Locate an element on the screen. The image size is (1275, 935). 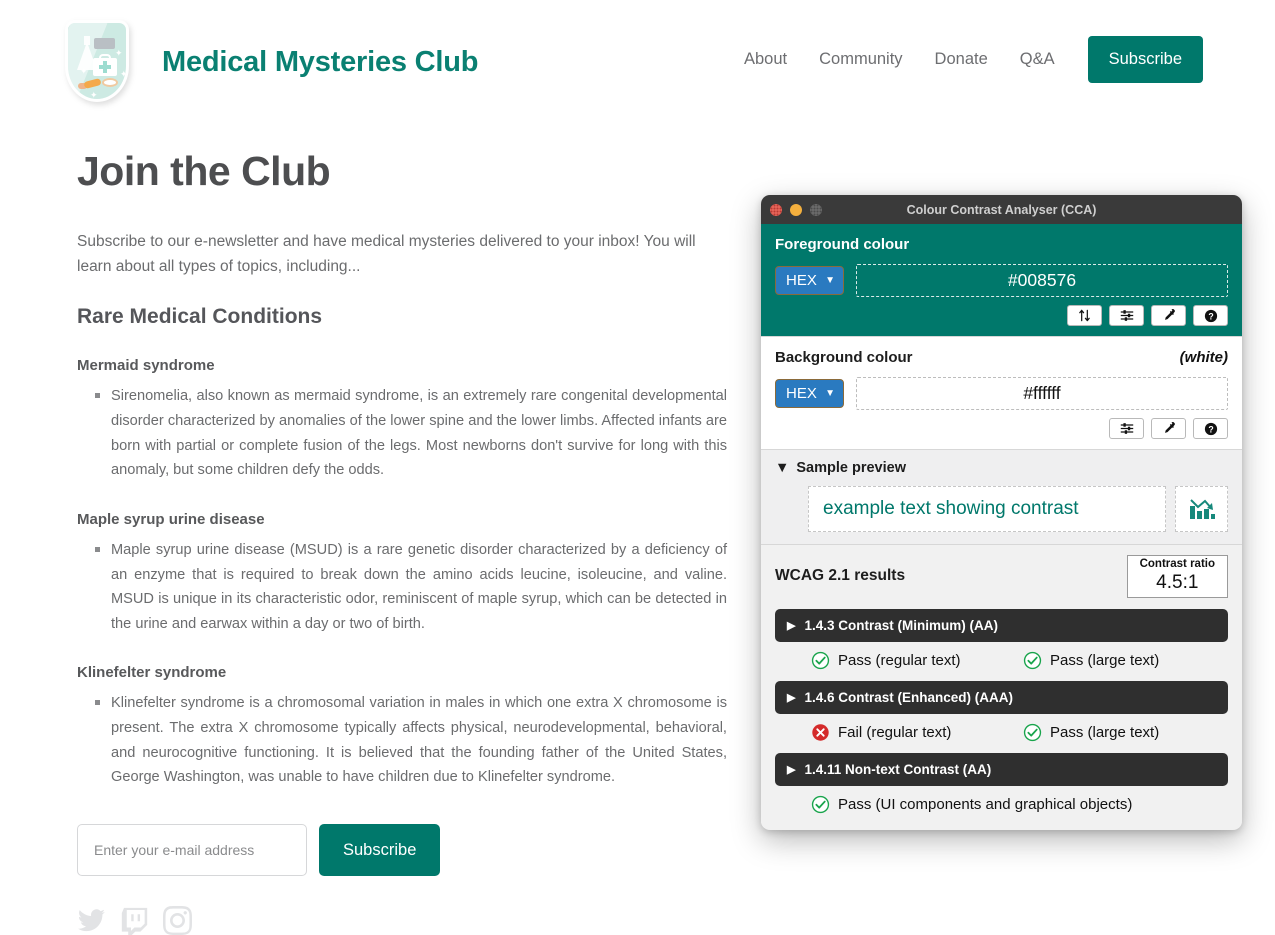
sample-preview-disclosure: ▼ Sample preview is located at coordinates (1001, 468).